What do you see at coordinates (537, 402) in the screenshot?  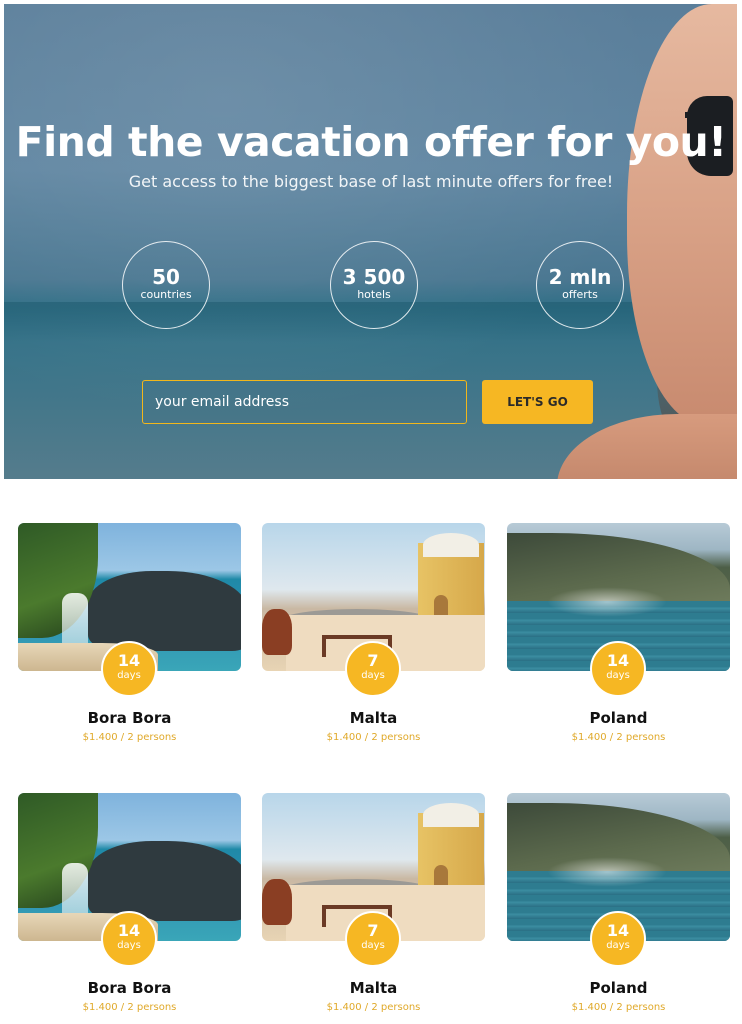 I see `lets-go-button: LET'S GO` at bounding box center [537, 402].